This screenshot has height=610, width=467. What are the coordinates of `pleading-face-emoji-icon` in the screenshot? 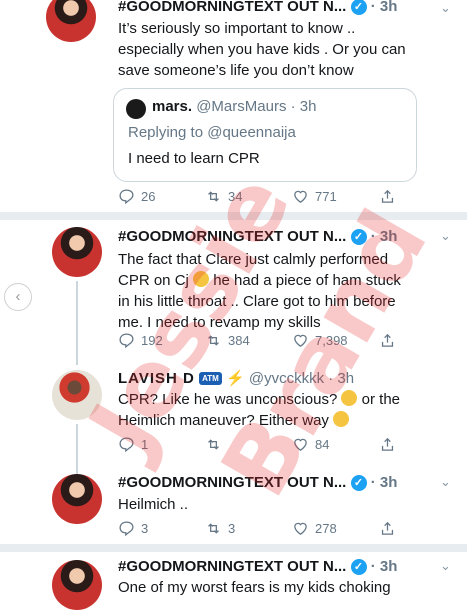 It's located at (349, 398).